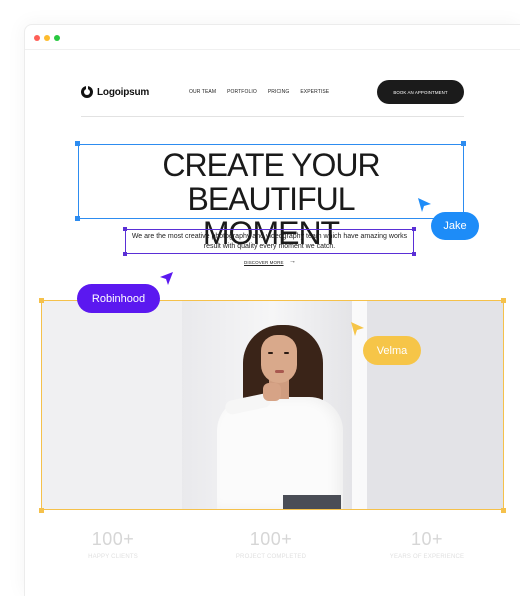 Image resolution: width=520 pixels, height=596 pixels. I want to click on hero-title-selection: CREATE YOUR BEAUTIFUL MOMENT, so click(271, 197).